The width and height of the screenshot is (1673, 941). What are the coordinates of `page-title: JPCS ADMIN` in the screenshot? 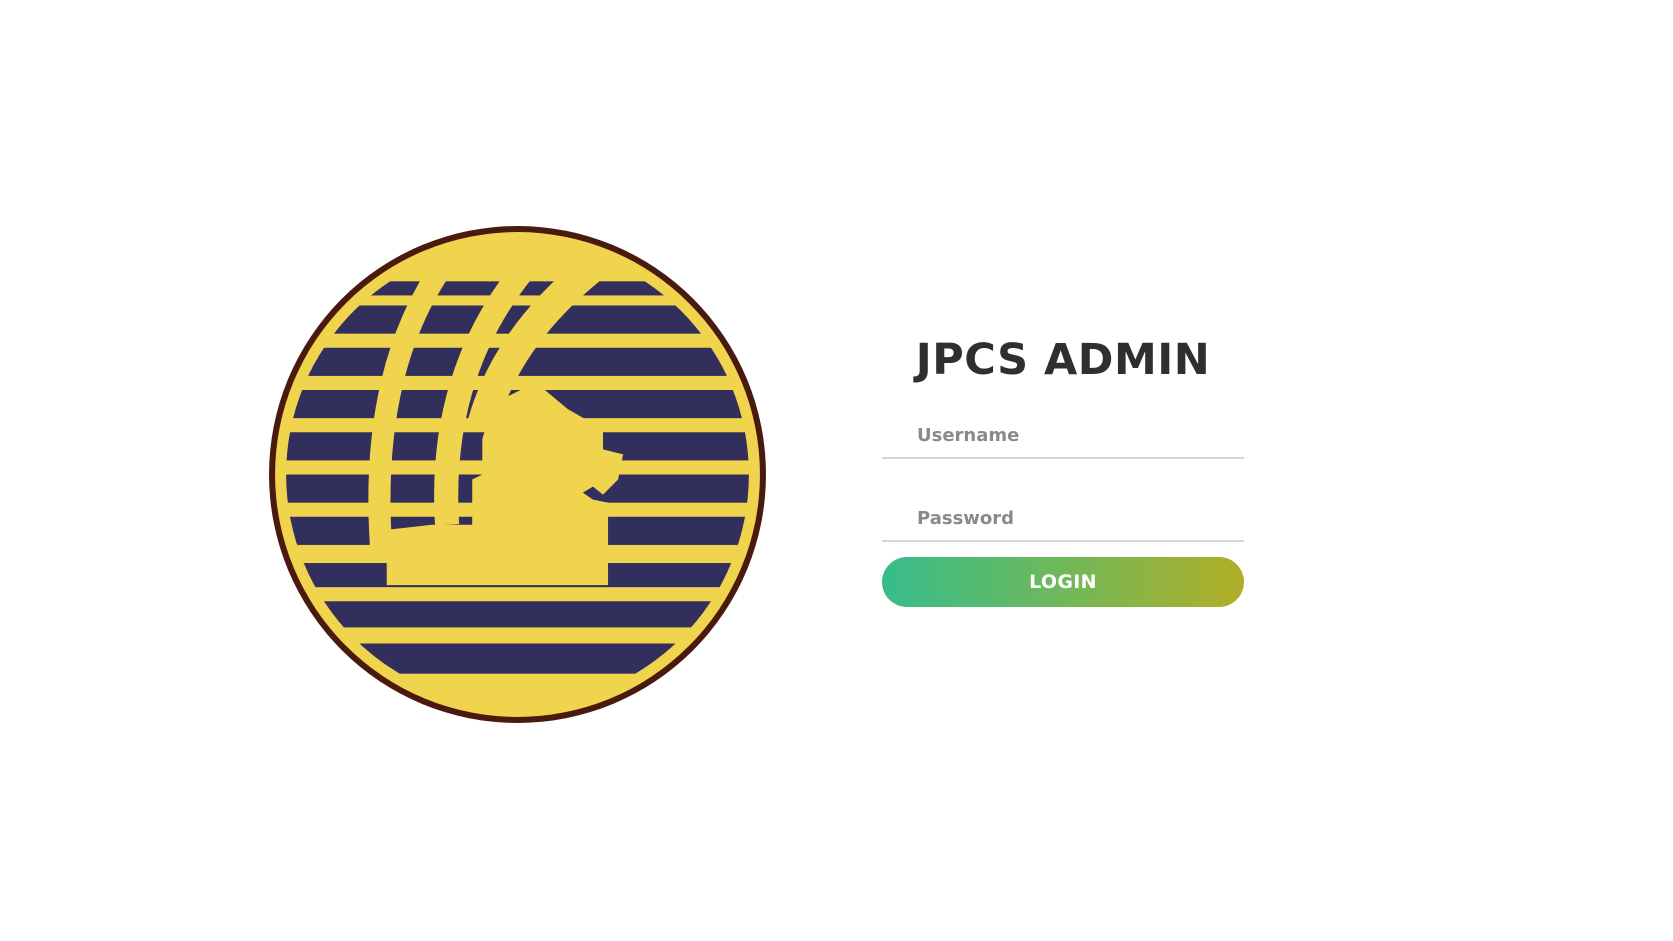 It's located at (1063, 360).